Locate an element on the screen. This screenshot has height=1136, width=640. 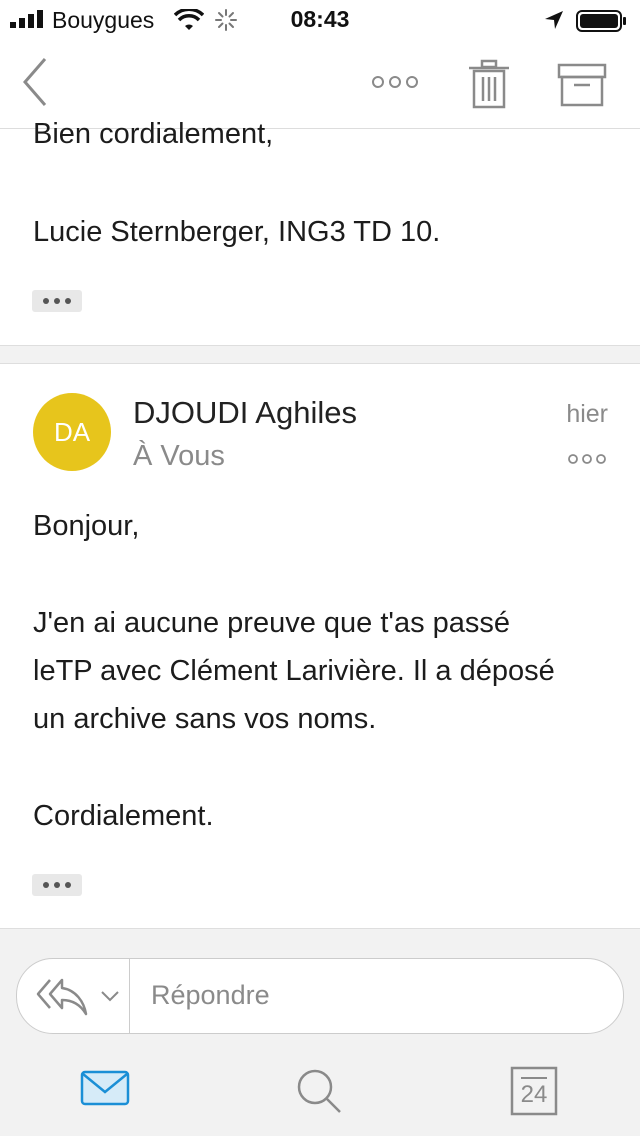
delete-button is located at coordinates (489, 84).